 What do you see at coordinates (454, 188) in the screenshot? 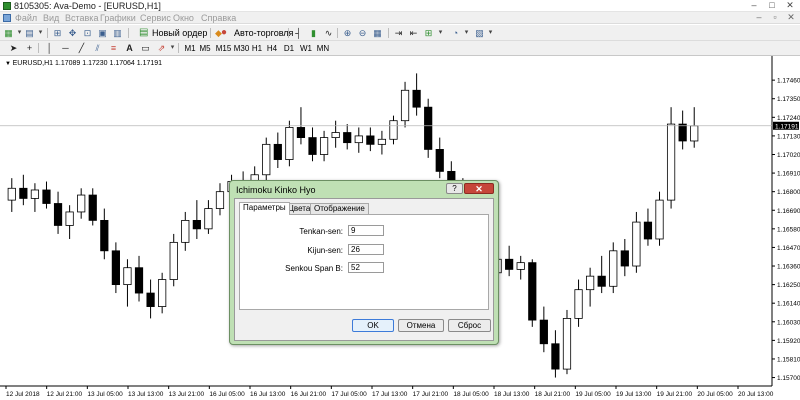
I see `help-button: ?` at bounding box center [454, 188].